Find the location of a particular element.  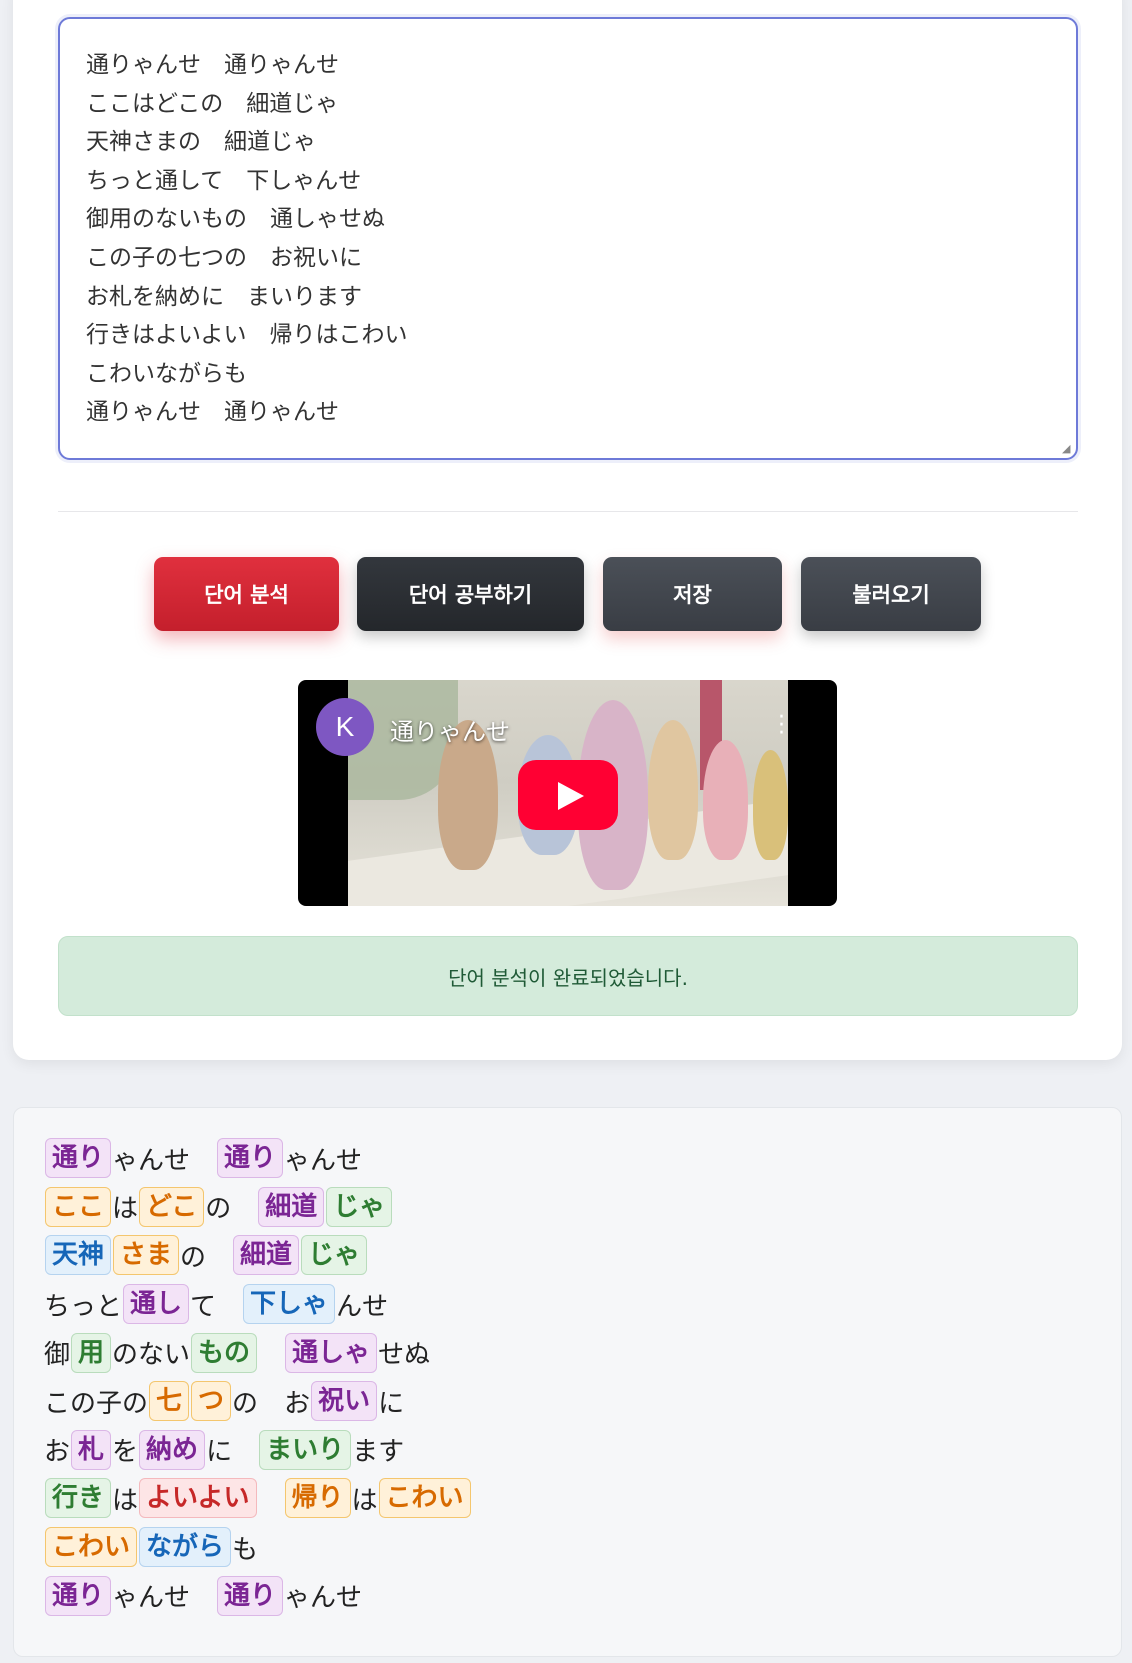

word-token: つ is located at coordinates (211, 1401).